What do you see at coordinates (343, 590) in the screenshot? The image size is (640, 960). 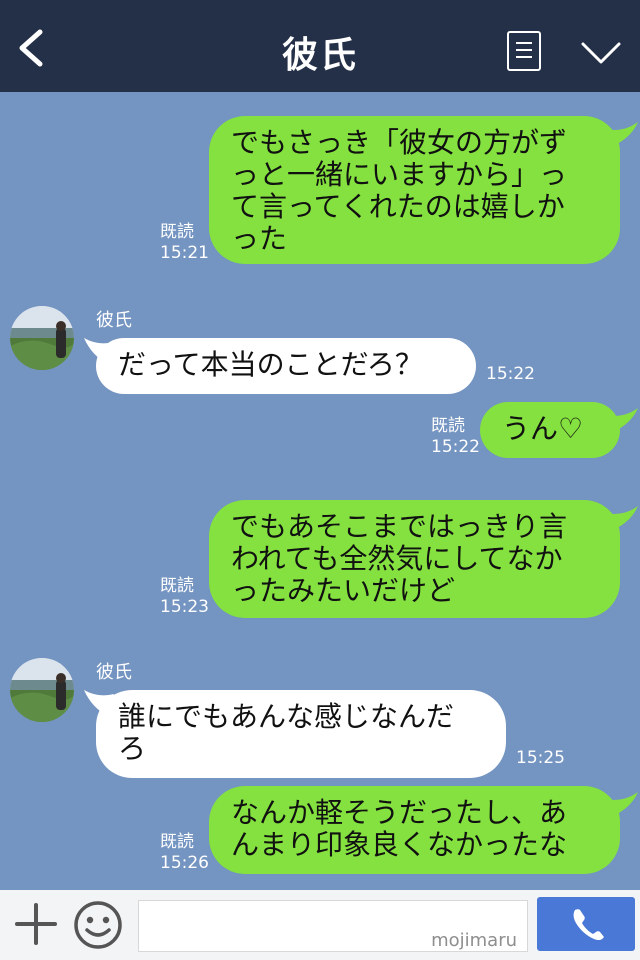 I see `message-text-line: ったみたいだけど` at bounding box center [343, 590].